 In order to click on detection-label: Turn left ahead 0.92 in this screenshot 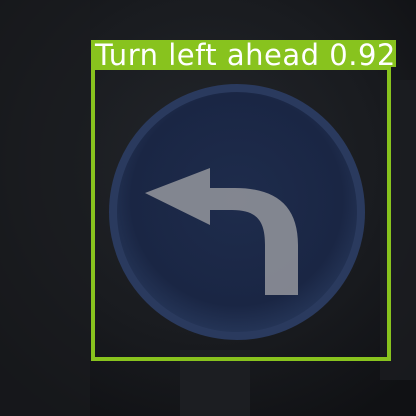, I will do `click(243, 53)`.